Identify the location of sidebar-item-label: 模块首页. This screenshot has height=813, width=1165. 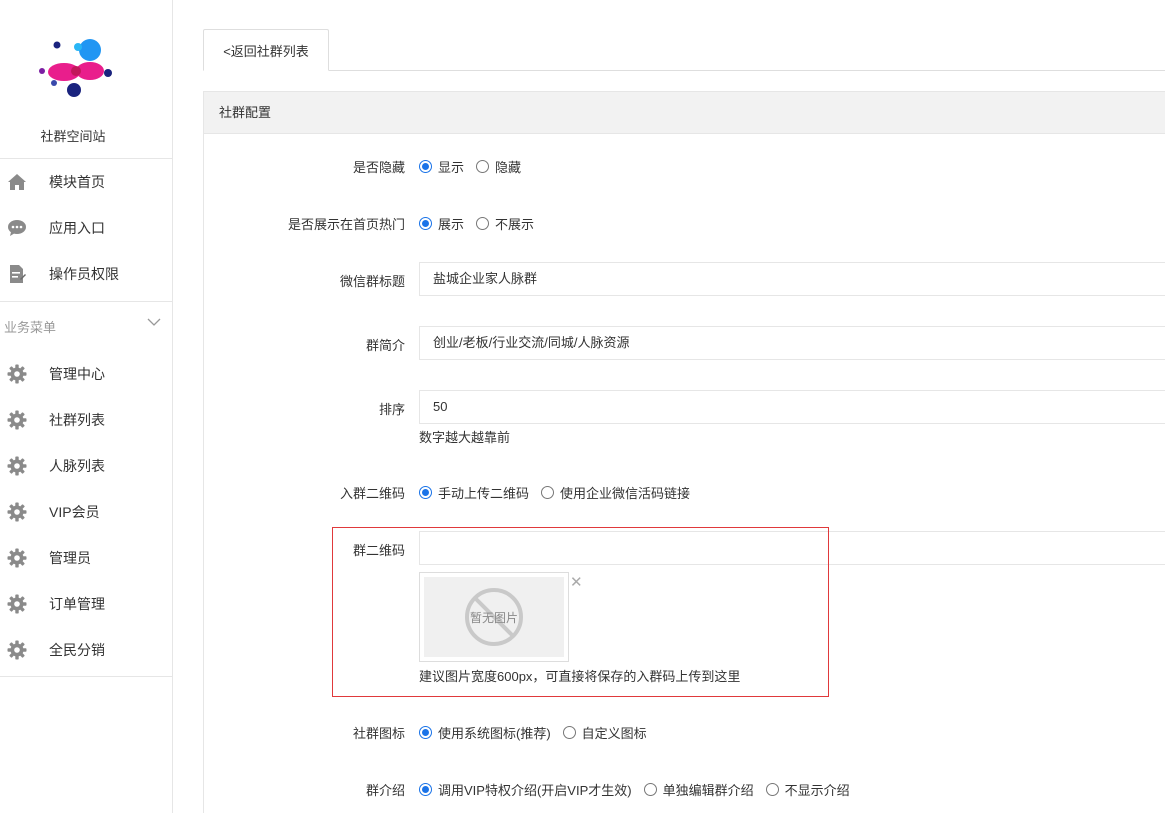
(77, 182).